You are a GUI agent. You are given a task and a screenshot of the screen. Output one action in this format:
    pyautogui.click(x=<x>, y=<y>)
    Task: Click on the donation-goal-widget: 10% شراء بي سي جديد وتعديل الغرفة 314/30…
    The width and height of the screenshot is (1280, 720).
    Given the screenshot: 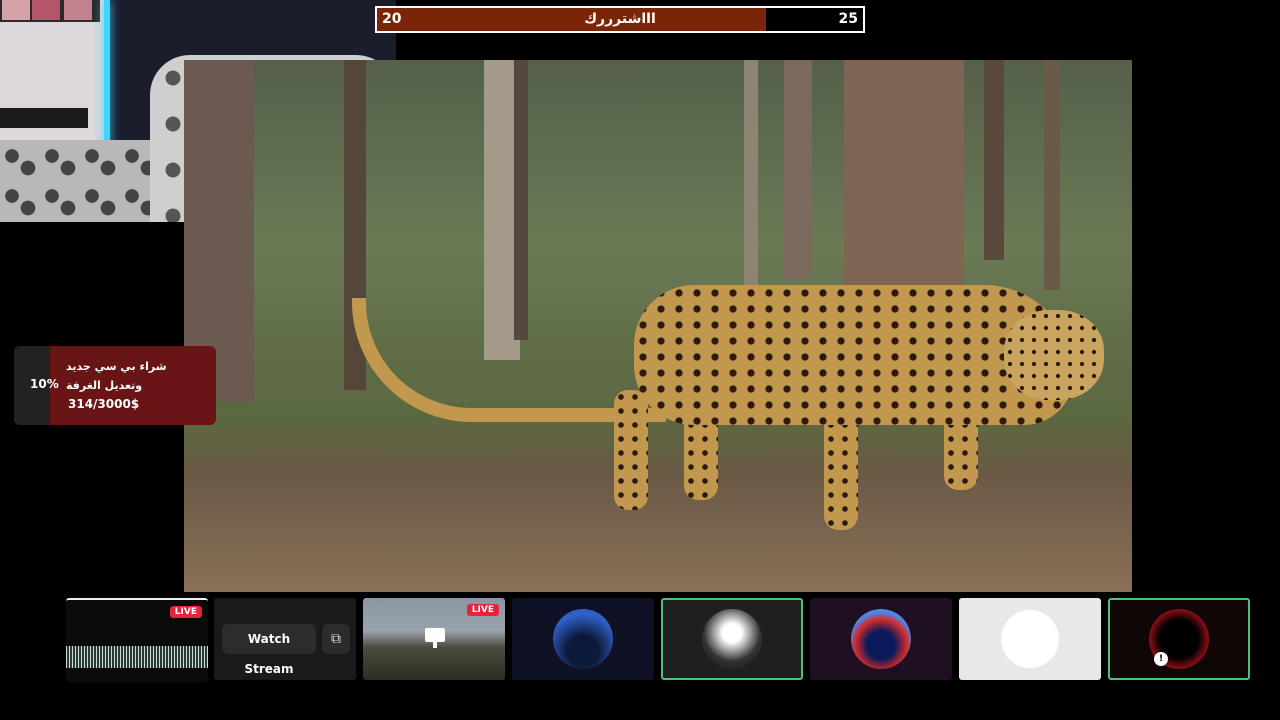 What is the action you would take?
    pyautogui.click(x=115, y=385)
    